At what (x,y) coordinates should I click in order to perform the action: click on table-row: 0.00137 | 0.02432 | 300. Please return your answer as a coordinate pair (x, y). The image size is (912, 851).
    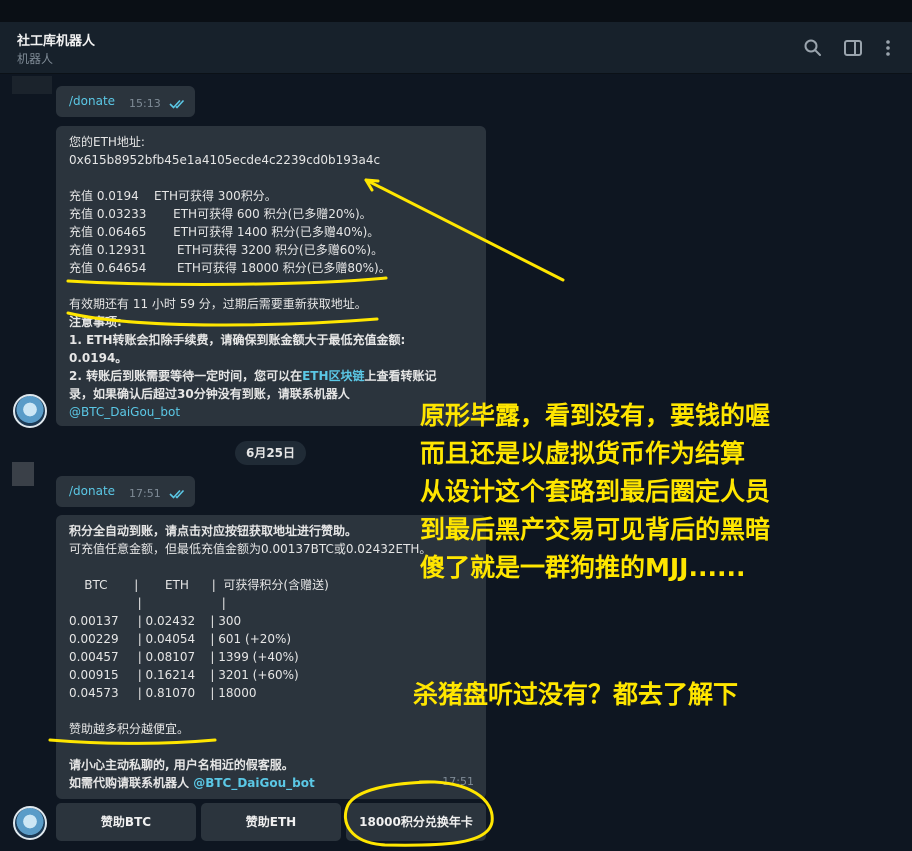
    Looking at the image, I should click on (155, 621).